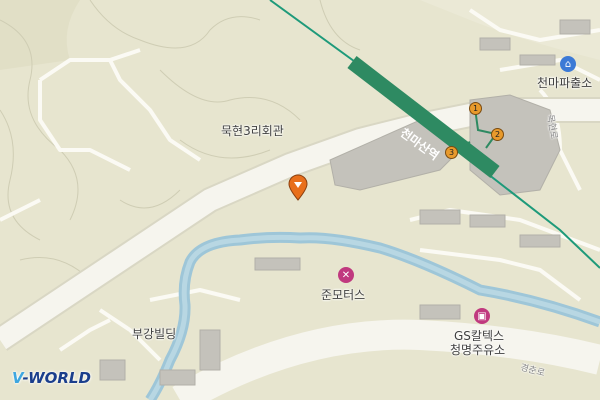 Image resolution: width=600 pixels, height=400 pixels. Describe the element at coordinates (568, 64) in the screenshot. I see `police-icon: ⌂` at that location.